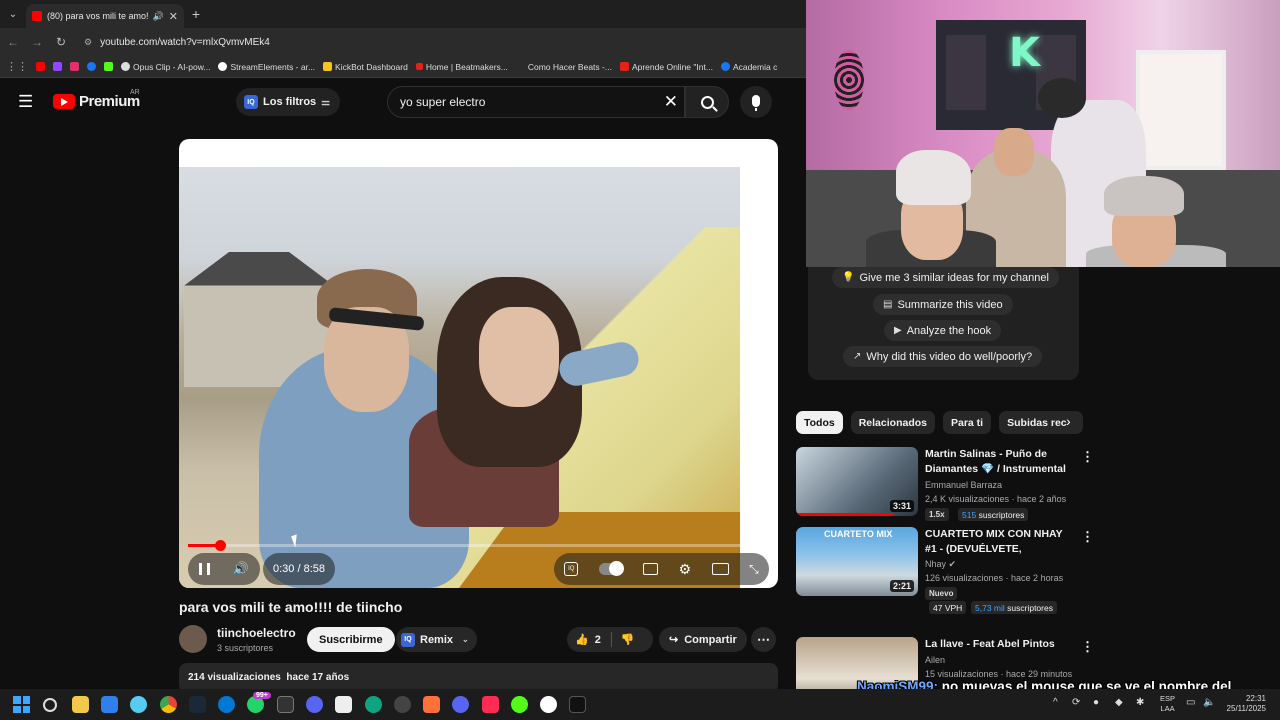 This screenshot has width=1280, height=720. Describe the element at coordinates (61, 42) in the screenshot. I see `reload-icon: ↻` at that location.